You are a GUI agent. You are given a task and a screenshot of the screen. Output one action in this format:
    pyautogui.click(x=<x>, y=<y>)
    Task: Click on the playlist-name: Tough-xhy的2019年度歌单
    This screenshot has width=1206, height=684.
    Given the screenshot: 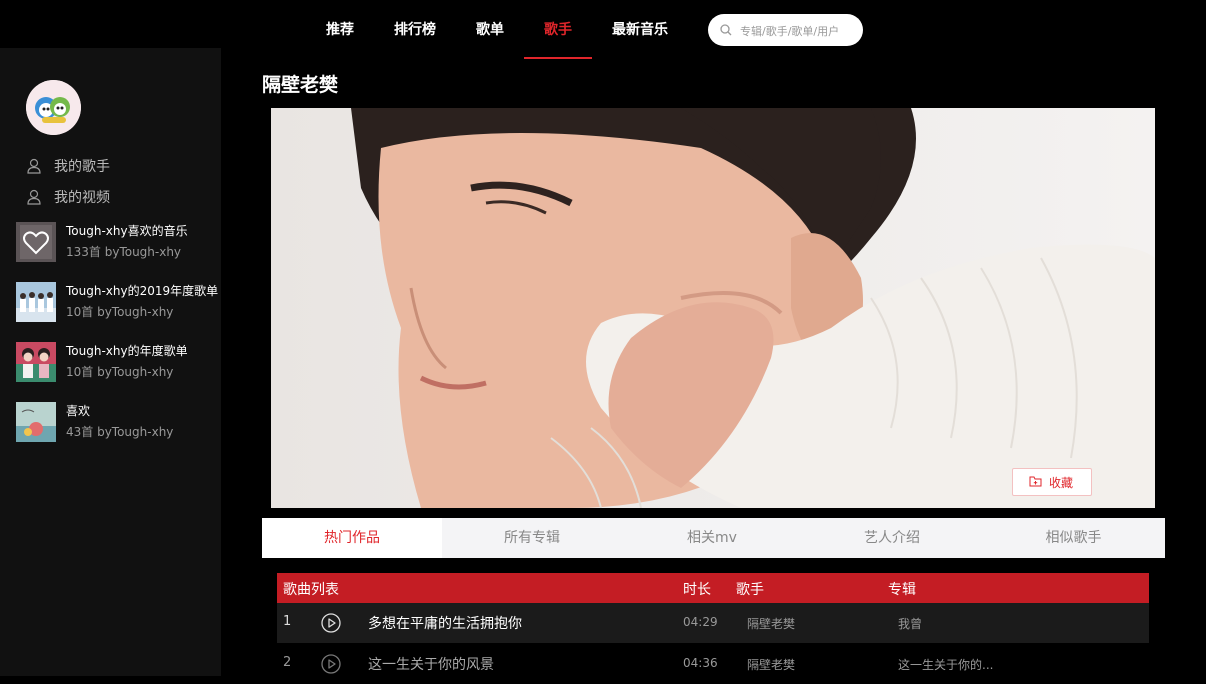 What is the action you would take?
    pyautogui.click(x=142, y=291)
    